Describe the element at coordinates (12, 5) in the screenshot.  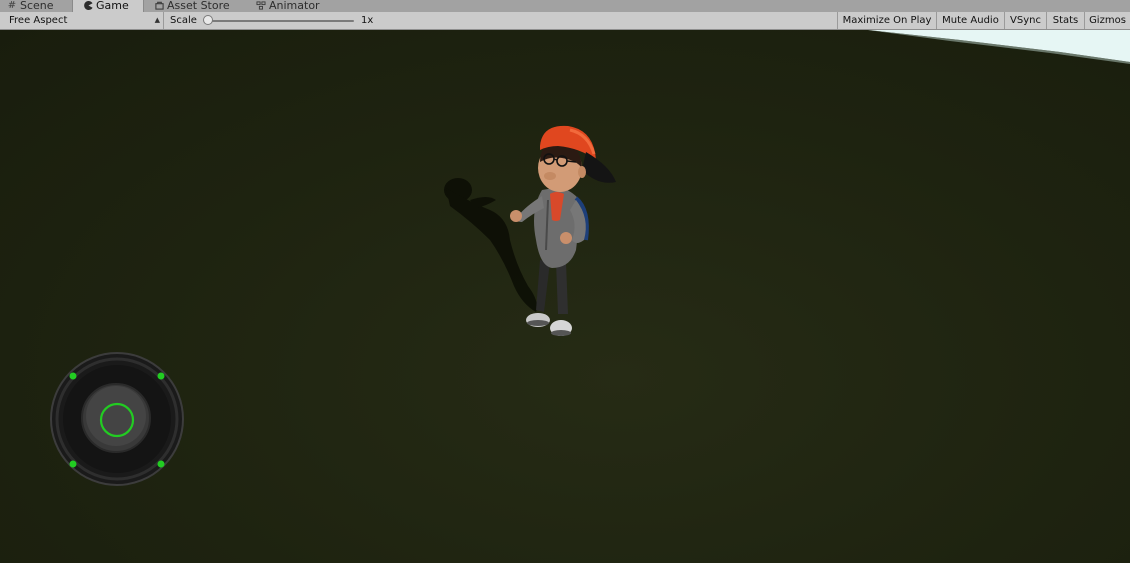
I see `grid-icon: #` at that location.